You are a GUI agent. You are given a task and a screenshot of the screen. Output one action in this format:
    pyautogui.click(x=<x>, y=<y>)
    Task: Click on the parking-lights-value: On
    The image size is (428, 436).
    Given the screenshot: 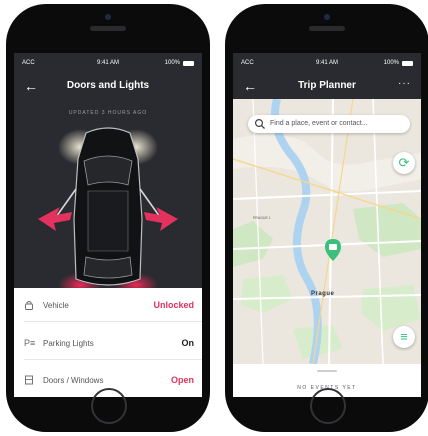 What is the action you would take?
    pyautogui.click(x=188, y=343)
    